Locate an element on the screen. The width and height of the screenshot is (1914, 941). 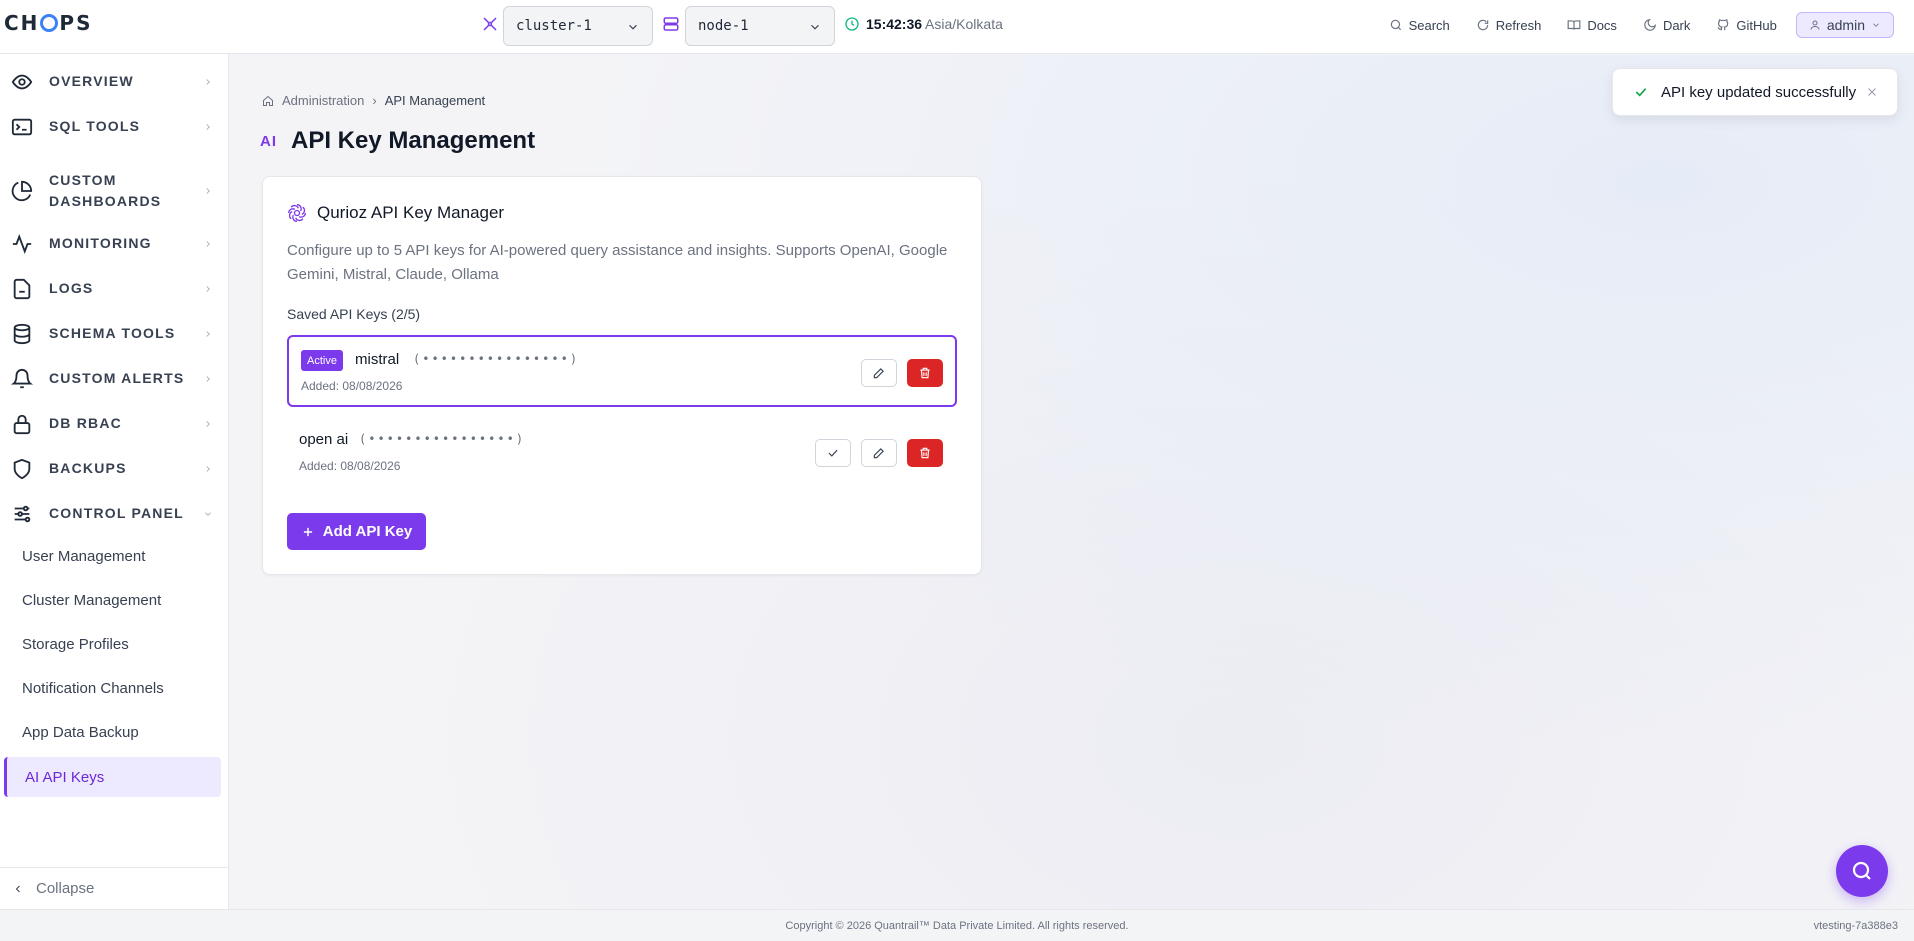
success-toast: API key updated successfully is located at coordinates (1755, 92).